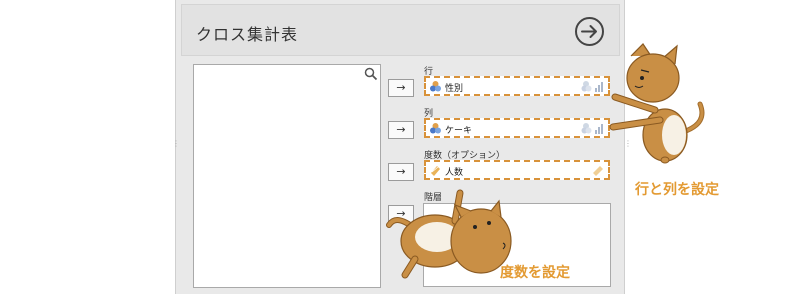 The image size is (800, 294). Describe the element at coordinates (401, 130) in the screenshot. I see `column-move-button: →` at that location.